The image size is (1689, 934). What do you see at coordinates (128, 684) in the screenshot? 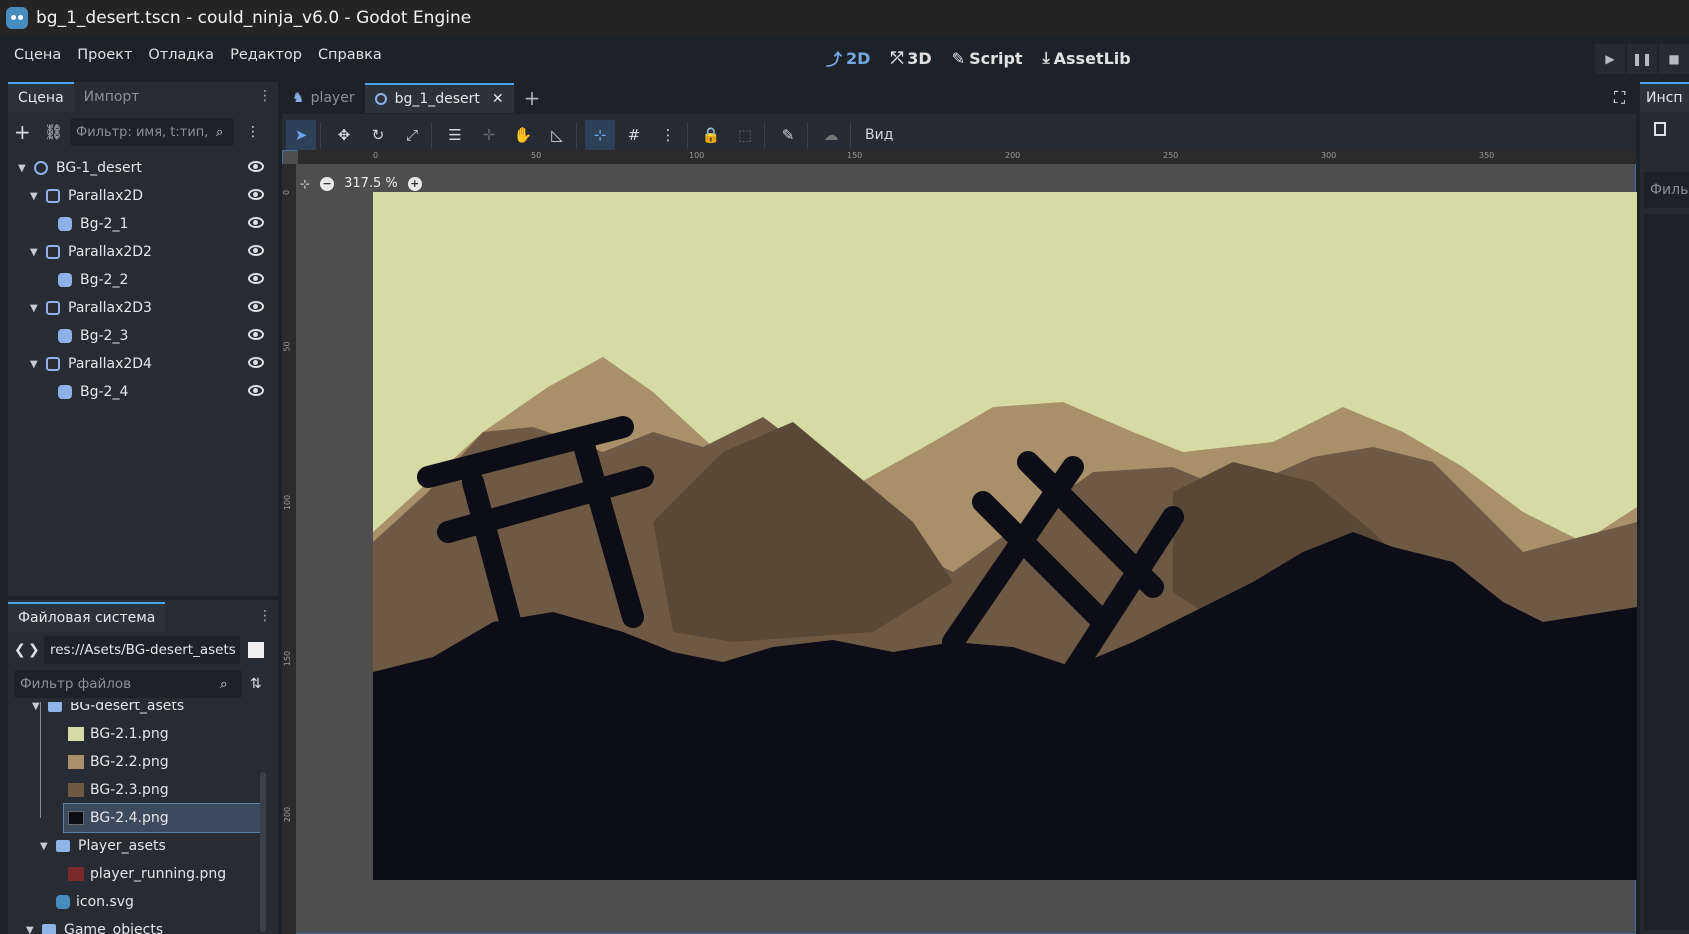
I see `fs-filter-input: Фильтр файлов ⌕` at bounding box center [128, 684].